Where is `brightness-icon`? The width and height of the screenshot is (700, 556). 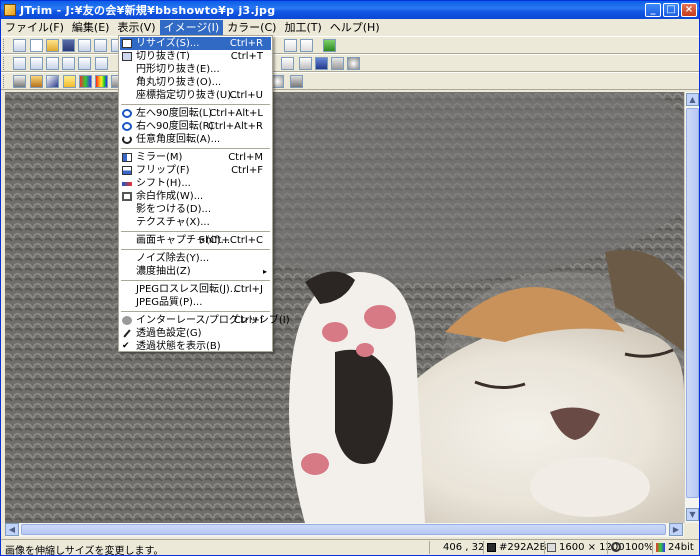
brightness-icon is located at coordinates (69, 81).